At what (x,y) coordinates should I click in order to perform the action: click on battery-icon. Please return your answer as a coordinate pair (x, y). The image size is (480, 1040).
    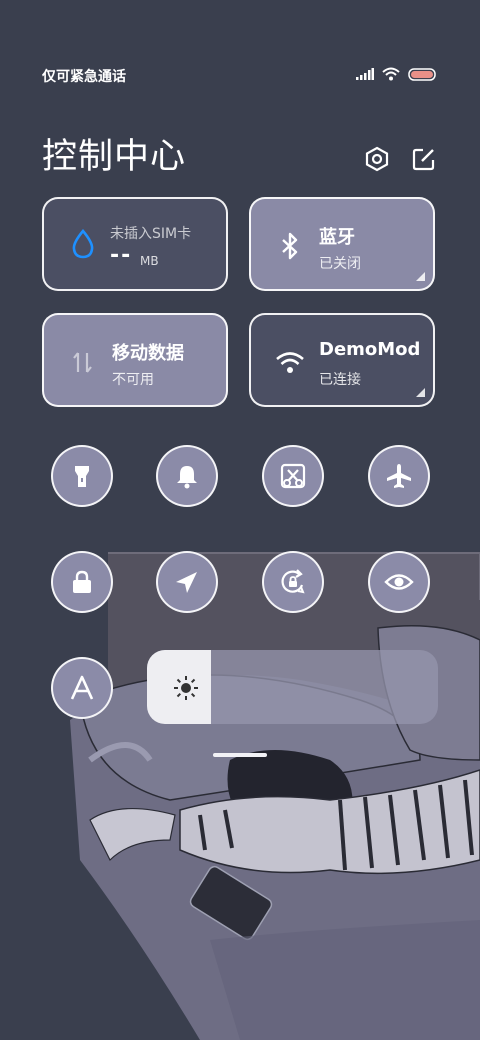
    Looking at the image, I should click on (422, 74).